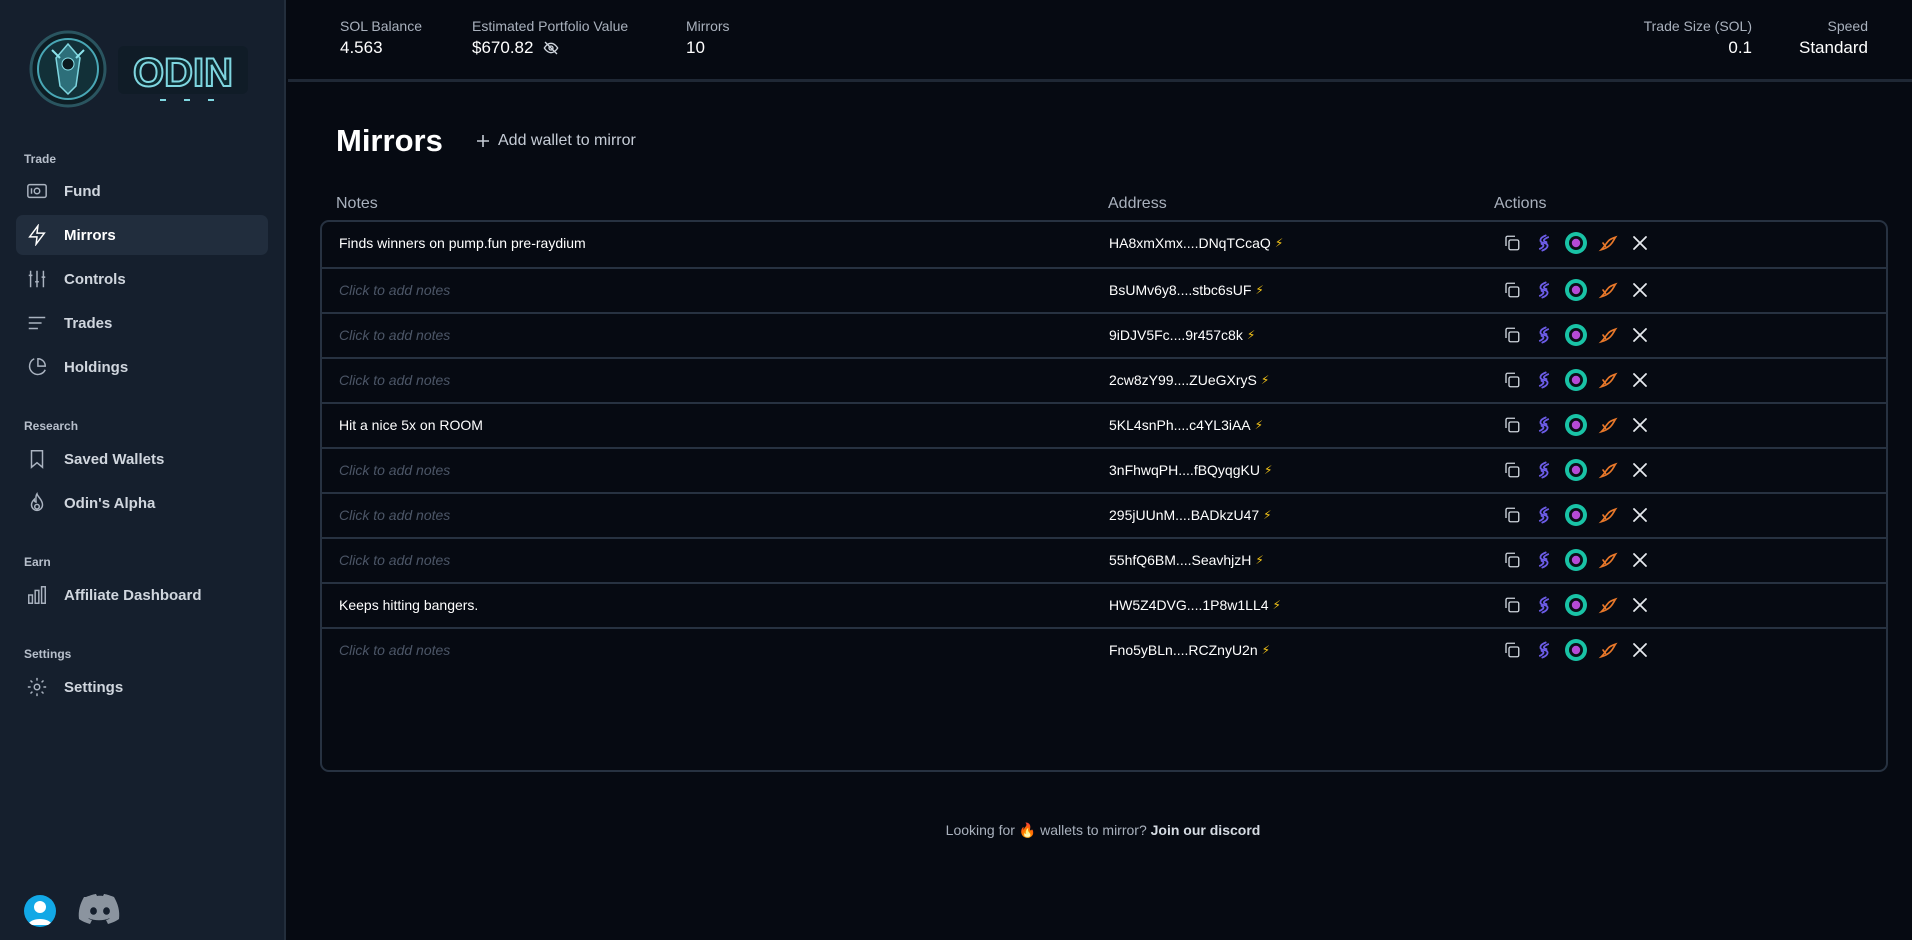 This screenshot has width=1912, height=940. I want to click on wallet-address: HA8xmXmx....DNqTCcaQ ⚡, so click(1196, 243).